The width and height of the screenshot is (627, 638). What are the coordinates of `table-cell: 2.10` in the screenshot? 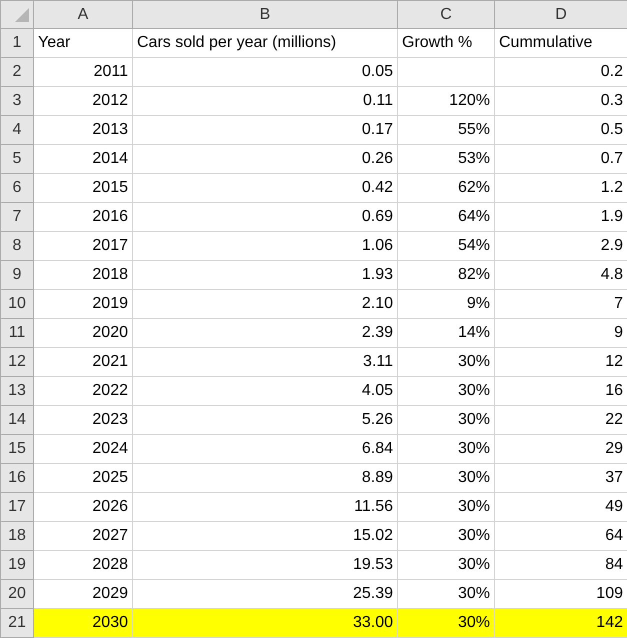 It's located at (265, 304).